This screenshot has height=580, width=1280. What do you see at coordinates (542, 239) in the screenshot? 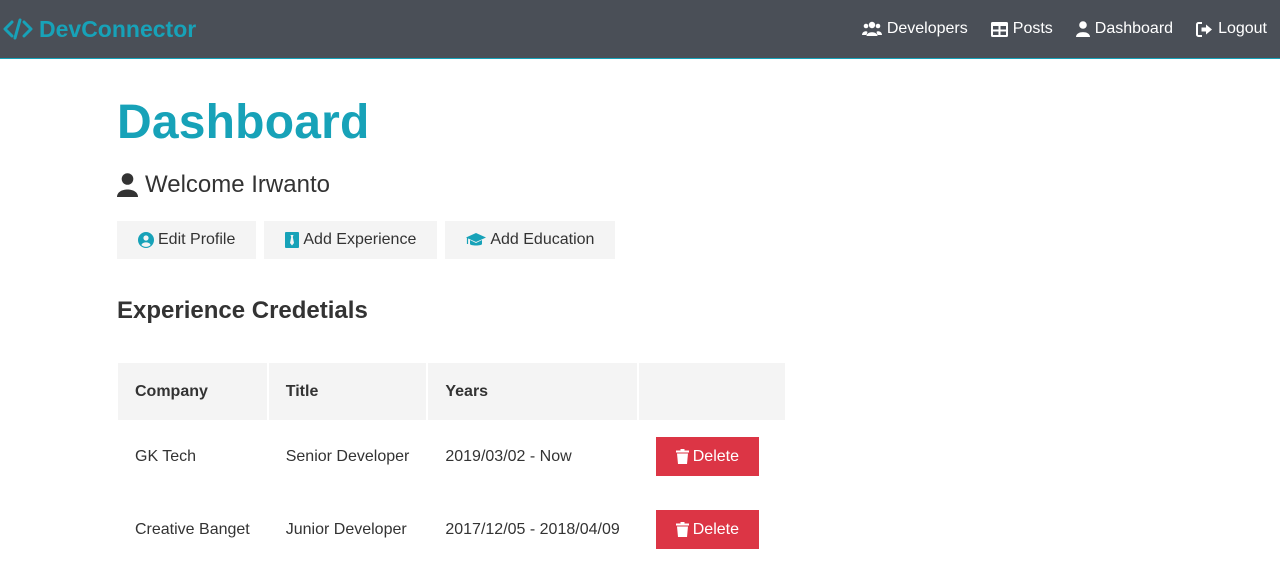
I see `add-education-label: Add Education` at bounding box center [542, 239].